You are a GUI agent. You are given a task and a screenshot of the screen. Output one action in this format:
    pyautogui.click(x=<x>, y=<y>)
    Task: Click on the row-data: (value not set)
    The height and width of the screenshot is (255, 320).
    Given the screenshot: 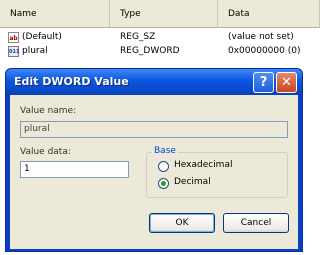 What is the action you would take?
    pyautogui.click(x=261, y=37)
    